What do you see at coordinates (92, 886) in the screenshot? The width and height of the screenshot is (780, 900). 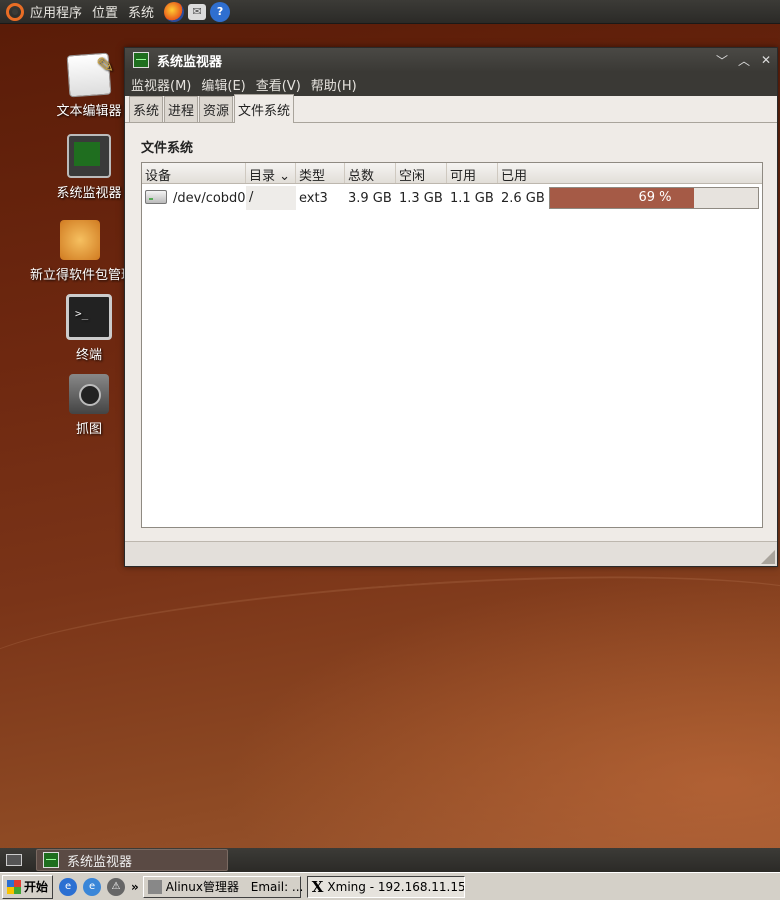 I see `ie2-icon: e` at bounding box center [92, 886].